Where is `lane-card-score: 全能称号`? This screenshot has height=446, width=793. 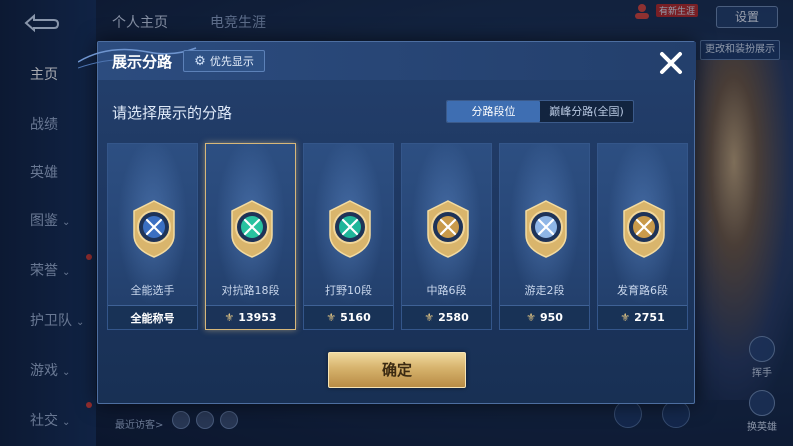 lane-card-score: 全能称号 is located at coordinates (152, 318).